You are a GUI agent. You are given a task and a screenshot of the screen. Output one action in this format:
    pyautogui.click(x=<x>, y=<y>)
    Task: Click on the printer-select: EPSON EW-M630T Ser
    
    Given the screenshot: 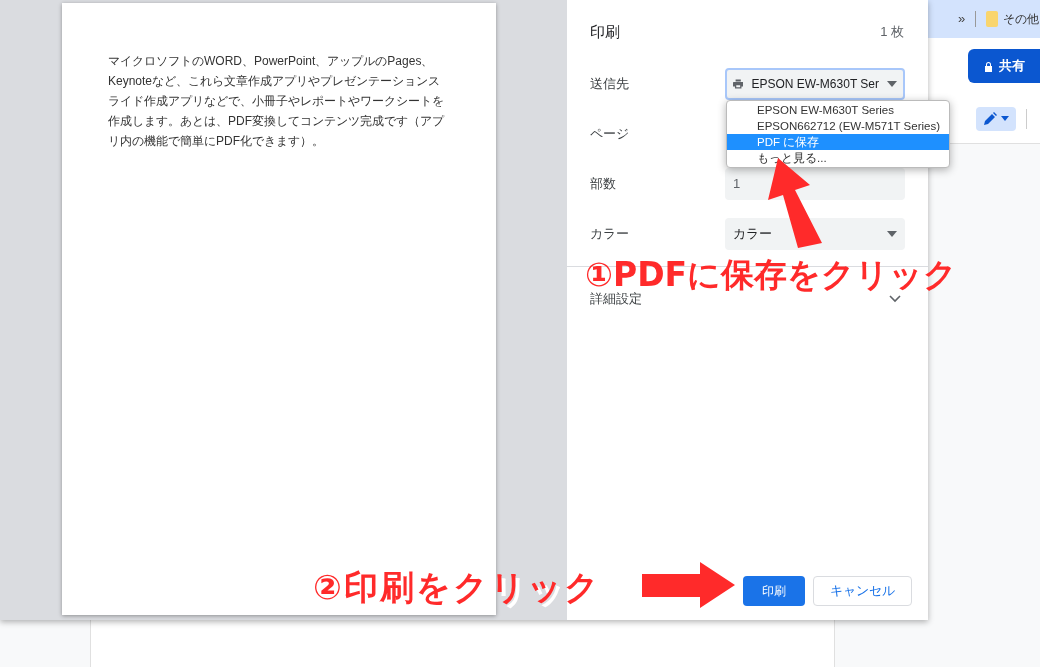 What is the action you would take?
    pyautogui.click(x=815, y=84)
    